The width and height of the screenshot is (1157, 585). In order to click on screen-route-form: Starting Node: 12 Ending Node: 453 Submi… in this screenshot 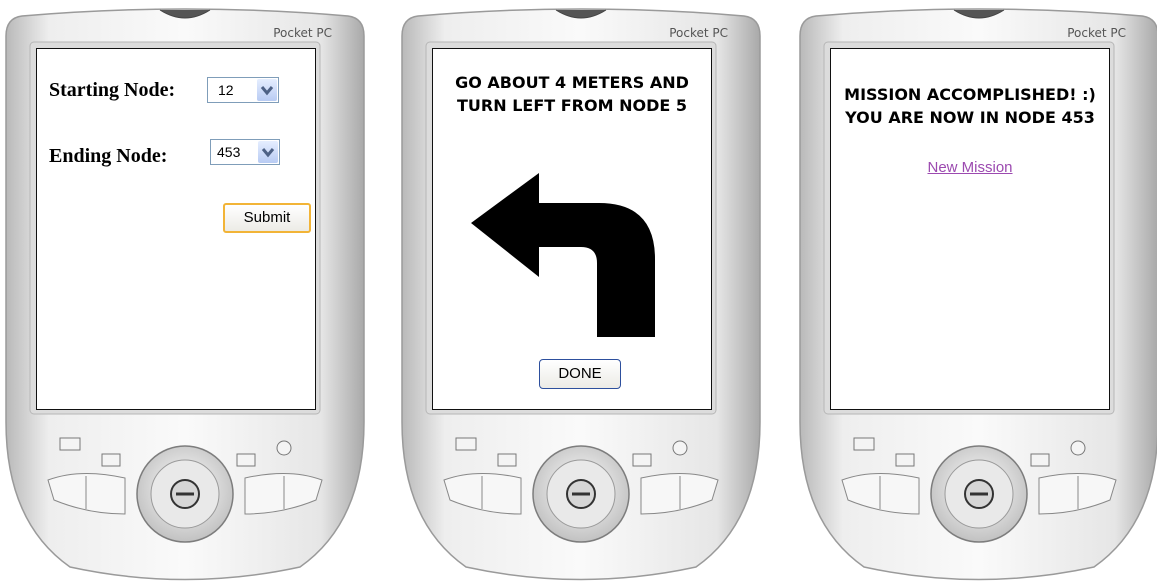, I will do `click(176, 229)`.